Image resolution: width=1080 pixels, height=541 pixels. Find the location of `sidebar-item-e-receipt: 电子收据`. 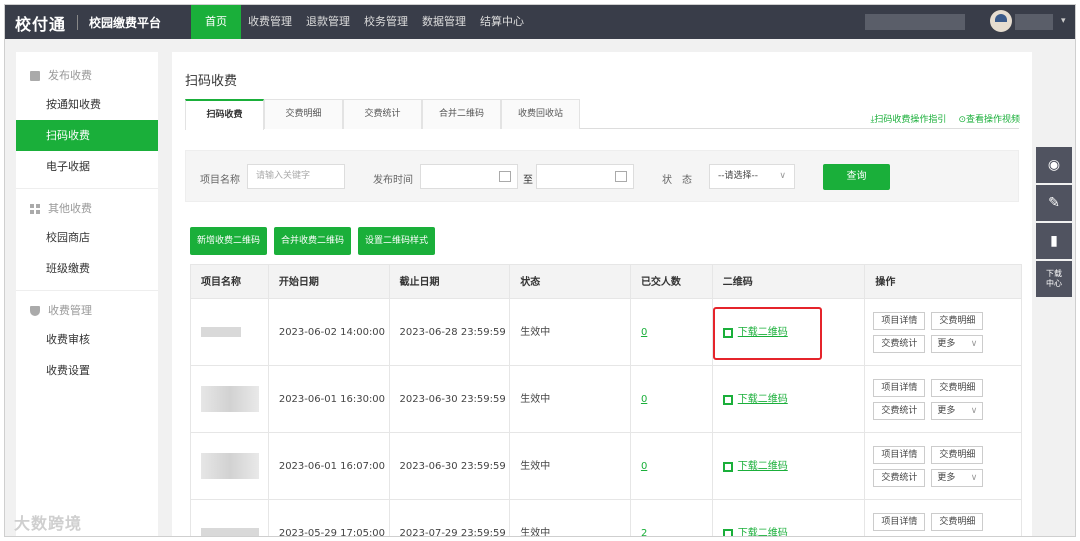

sidebar-item-e-receipt: 电子收据 is located at coordinates (87, 166).